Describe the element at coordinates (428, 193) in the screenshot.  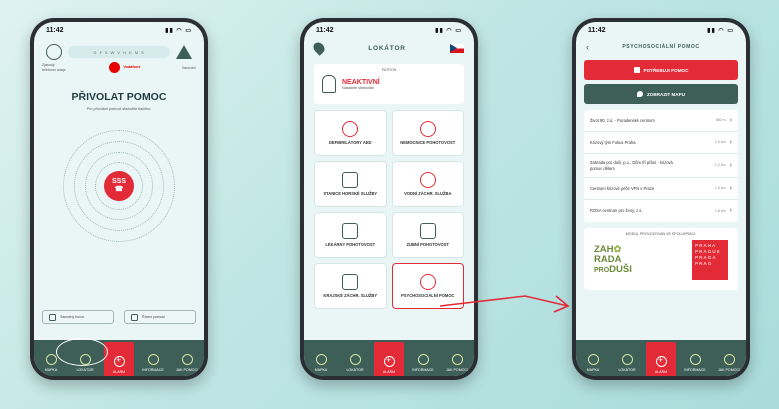
I see `card-label: VODNÍ ZÁCHR. SLUŽBA` at that location.